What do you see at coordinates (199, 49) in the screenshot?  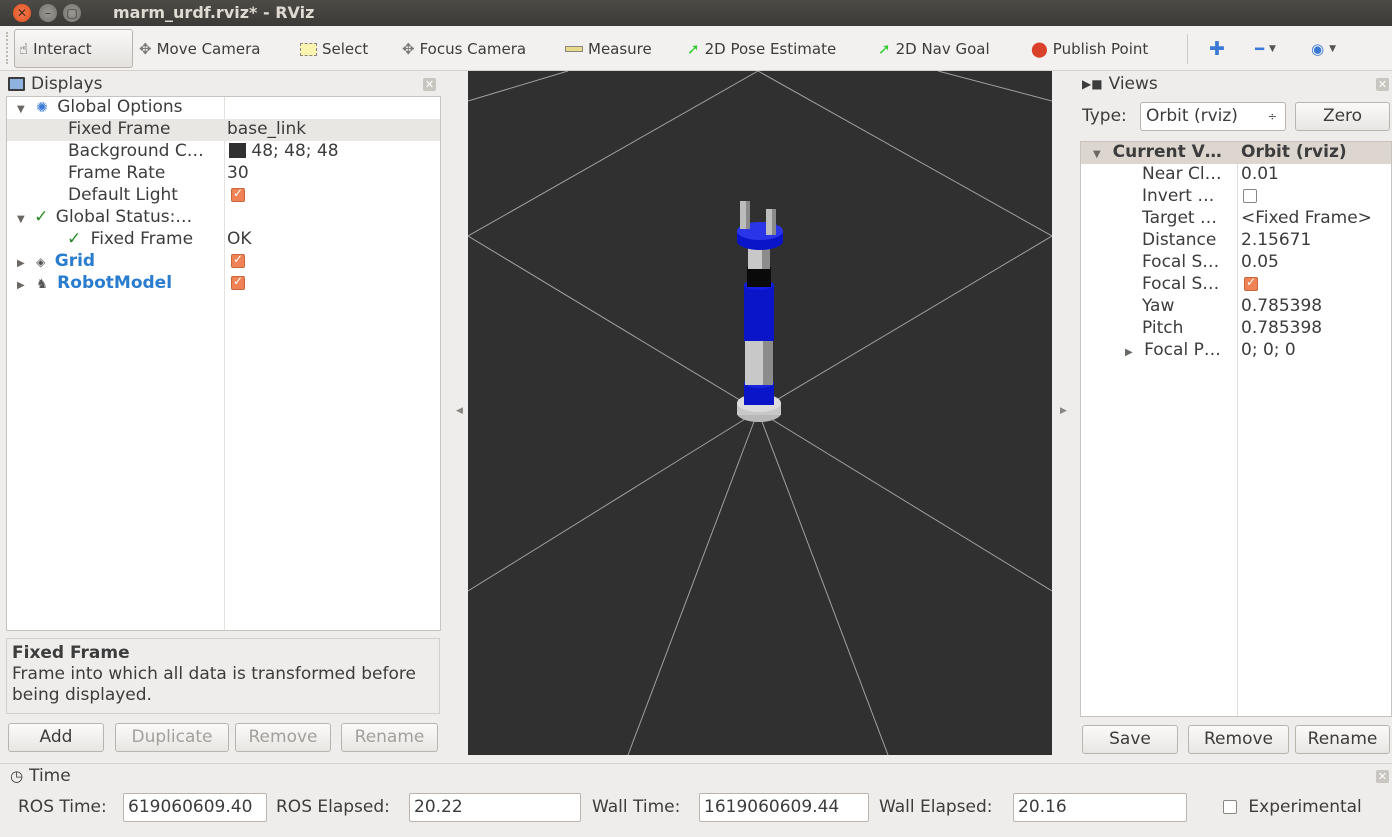 I see `move-camera-button: ✥ Move Camera` at bounding box center [199, 49].